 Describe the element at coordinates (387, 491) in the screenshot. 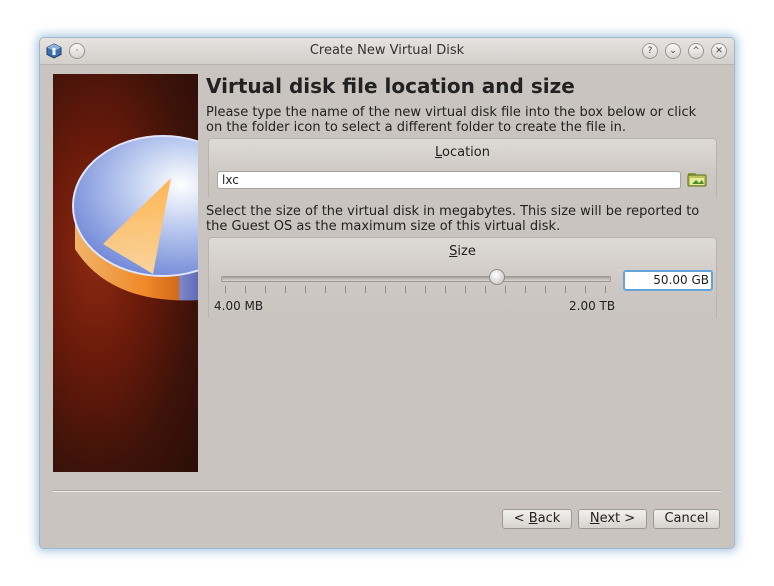

I see `button-separator` at that location.